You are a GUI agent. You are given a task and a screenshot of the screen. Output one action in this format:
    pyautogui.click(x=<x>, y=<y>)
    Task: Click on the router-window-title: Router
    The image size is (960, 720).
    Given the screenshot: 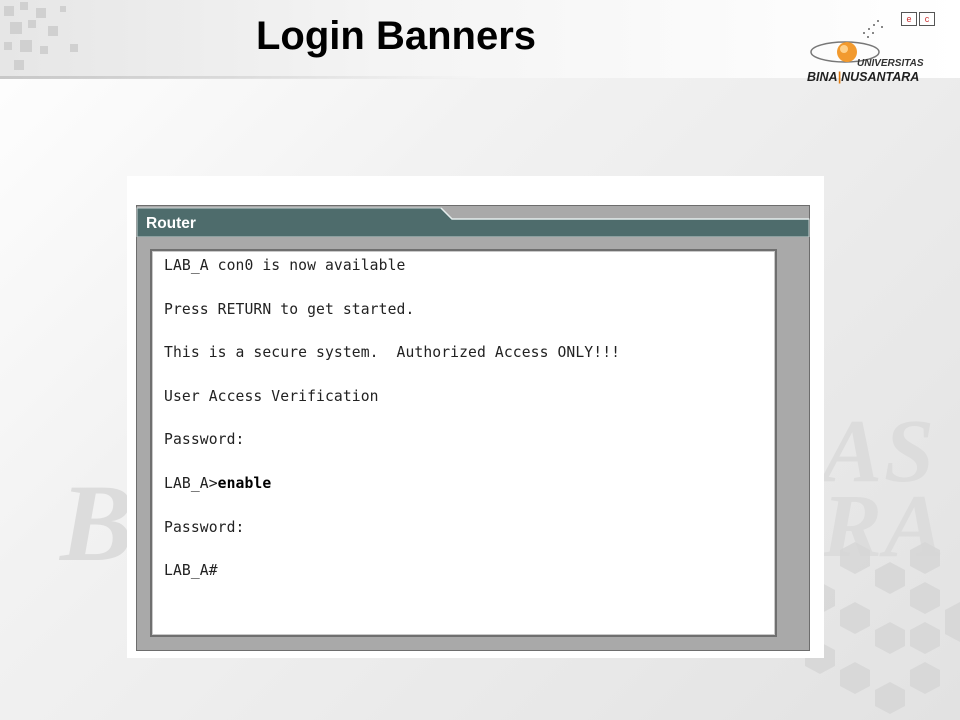 What is the action you would take?
    pyautogui.click(x=171, y=223)
    